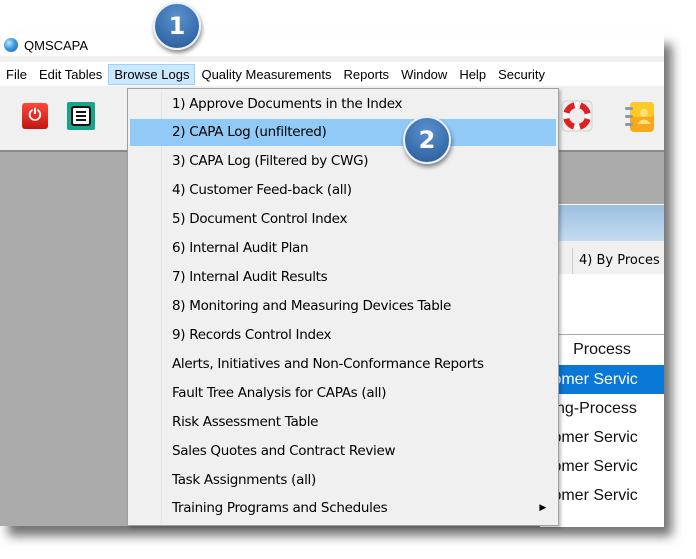 The image size is (696, 559). What do you see at coordinates (343, 132) in the screenshot?
I see `menu-item-capa-log-unfiltered: 2) CAPA Log (unfiltered)` at bounding box center [343, 132].